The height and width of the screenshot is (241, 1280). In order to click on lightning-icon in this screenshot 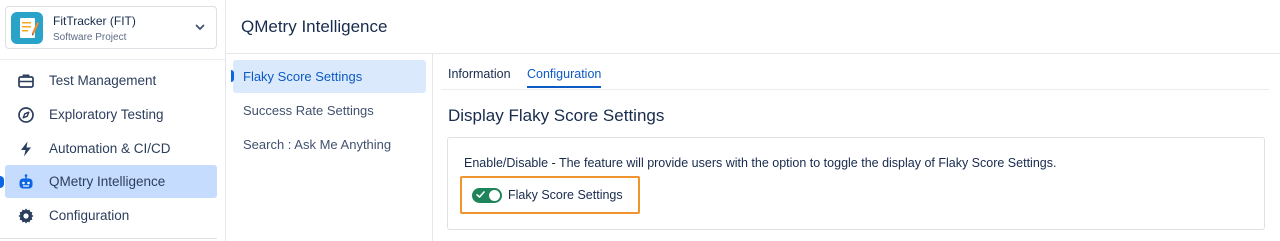, I will do `click(26, 149)`.